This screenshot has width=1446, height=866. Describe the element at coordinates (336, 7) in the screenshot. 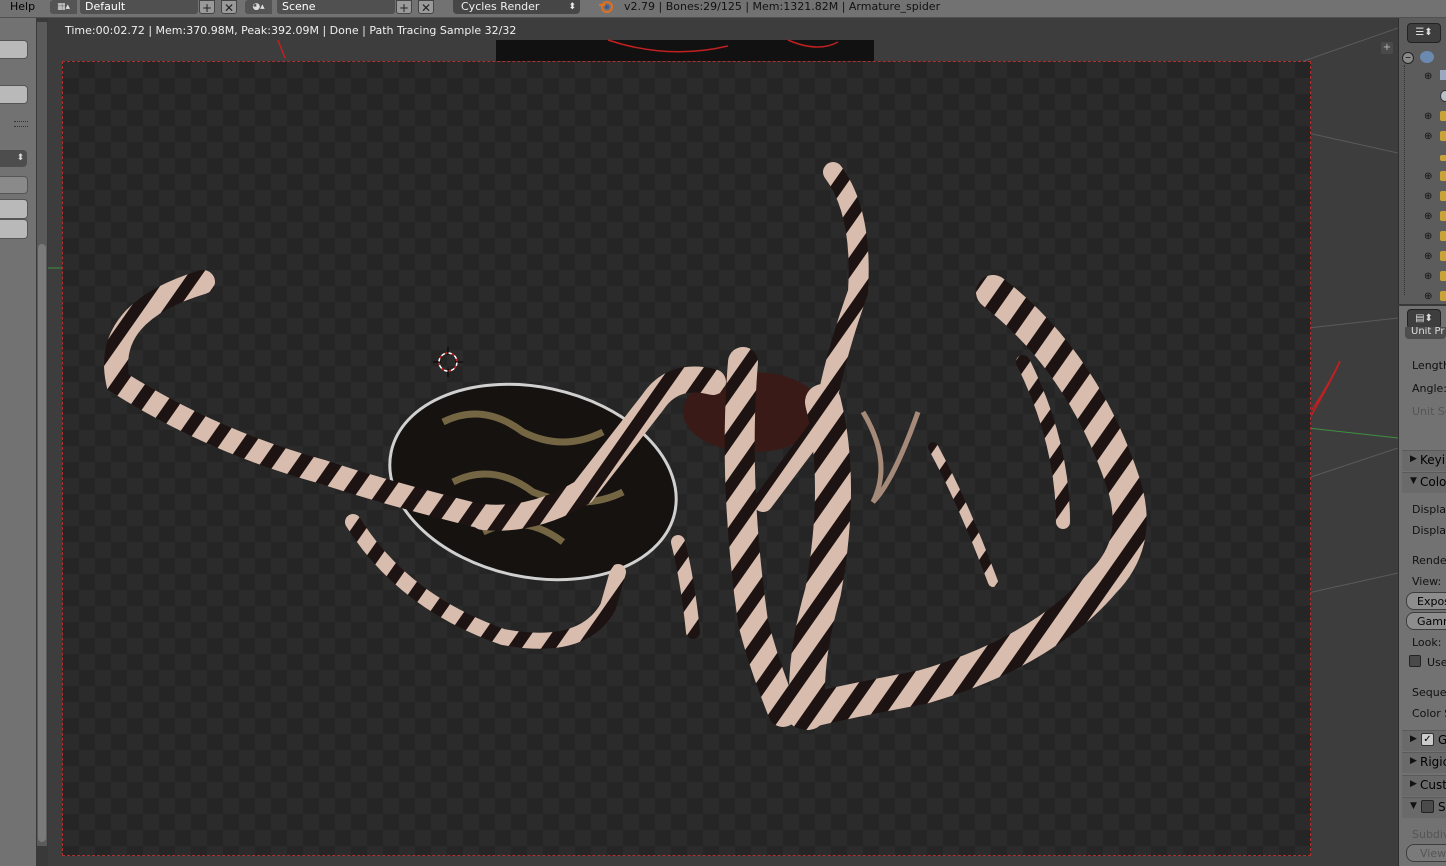

I see `scene-field: Scene` at that location.